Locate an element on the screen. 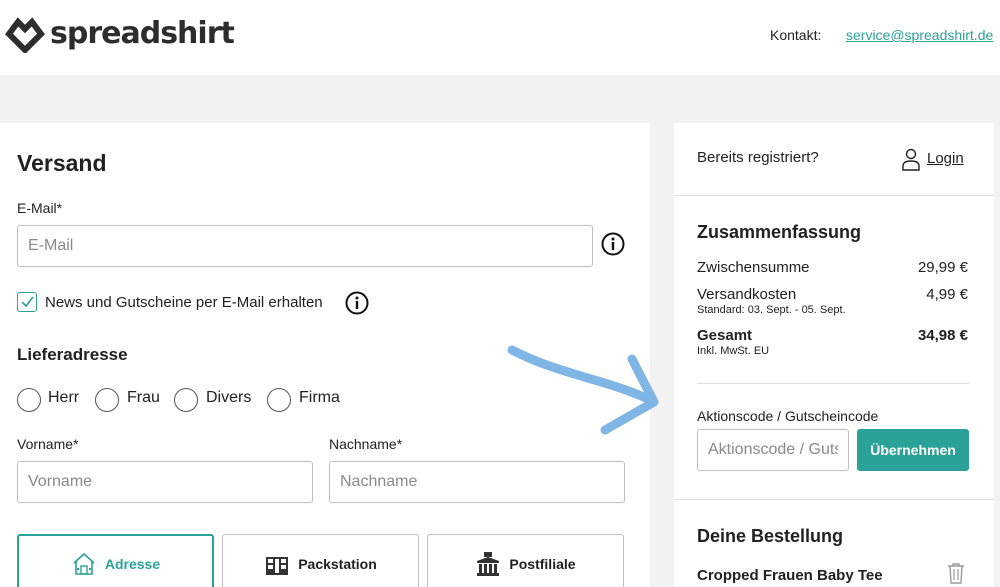  logo-heart-icon is located at coordinates (25, 35).